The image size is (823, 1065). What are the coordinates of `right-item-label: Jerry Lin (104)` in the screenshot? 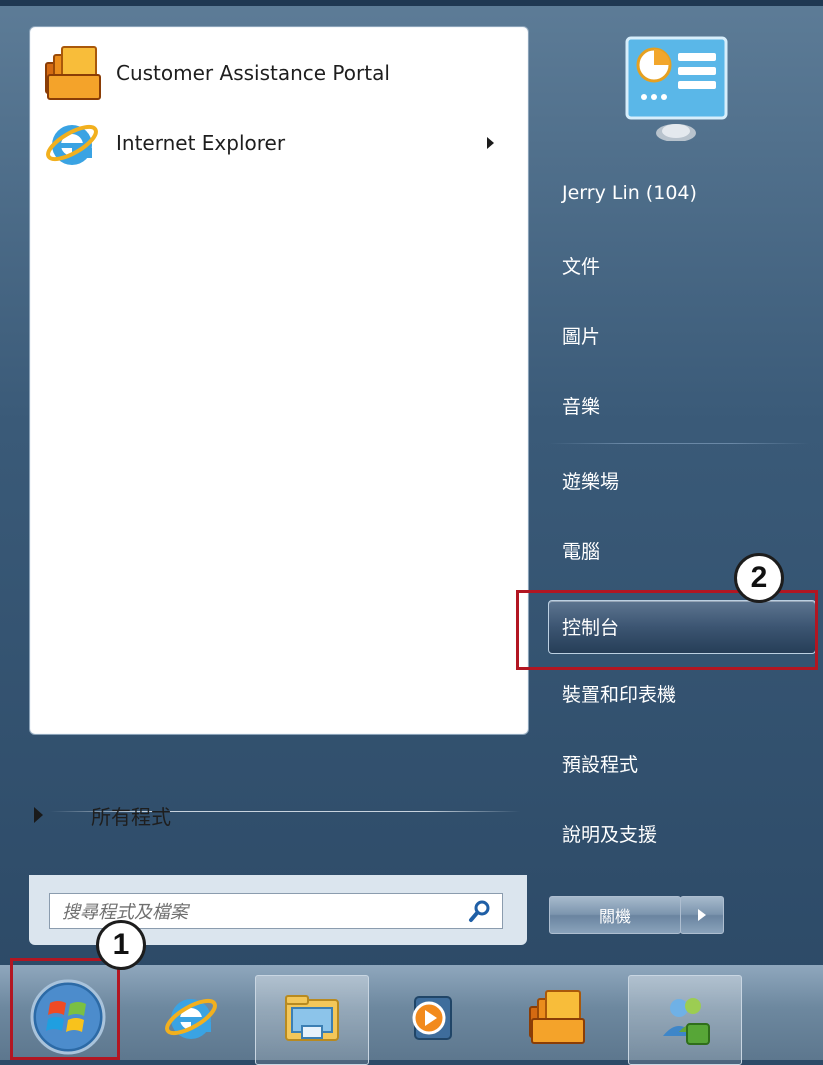 It's located at (629, 193).